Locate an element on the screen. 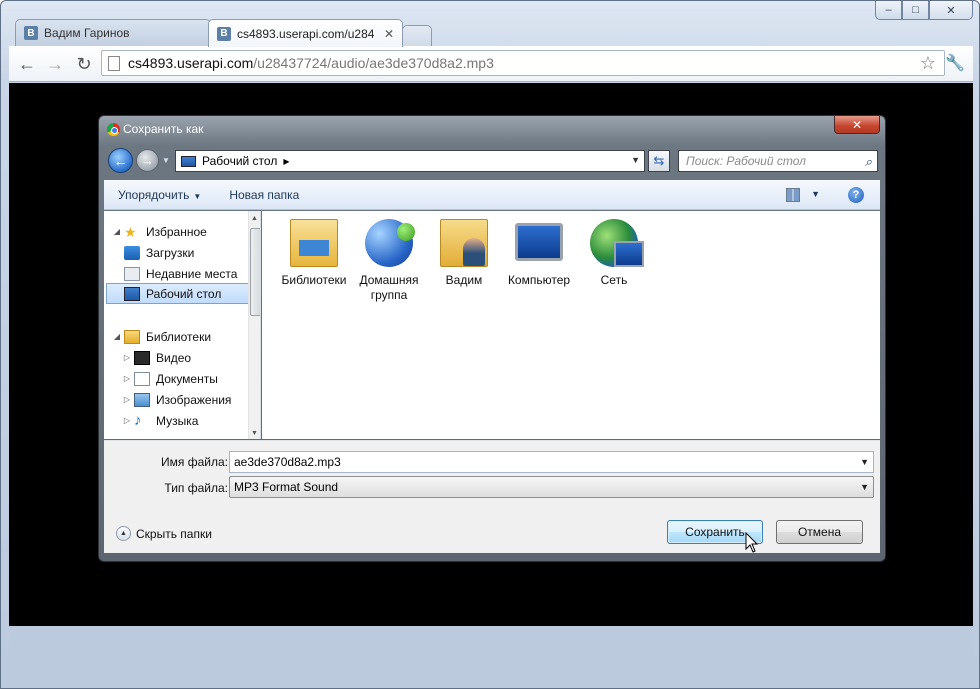  item-libraries: Библиотеки is located at coordinates (314, 253).